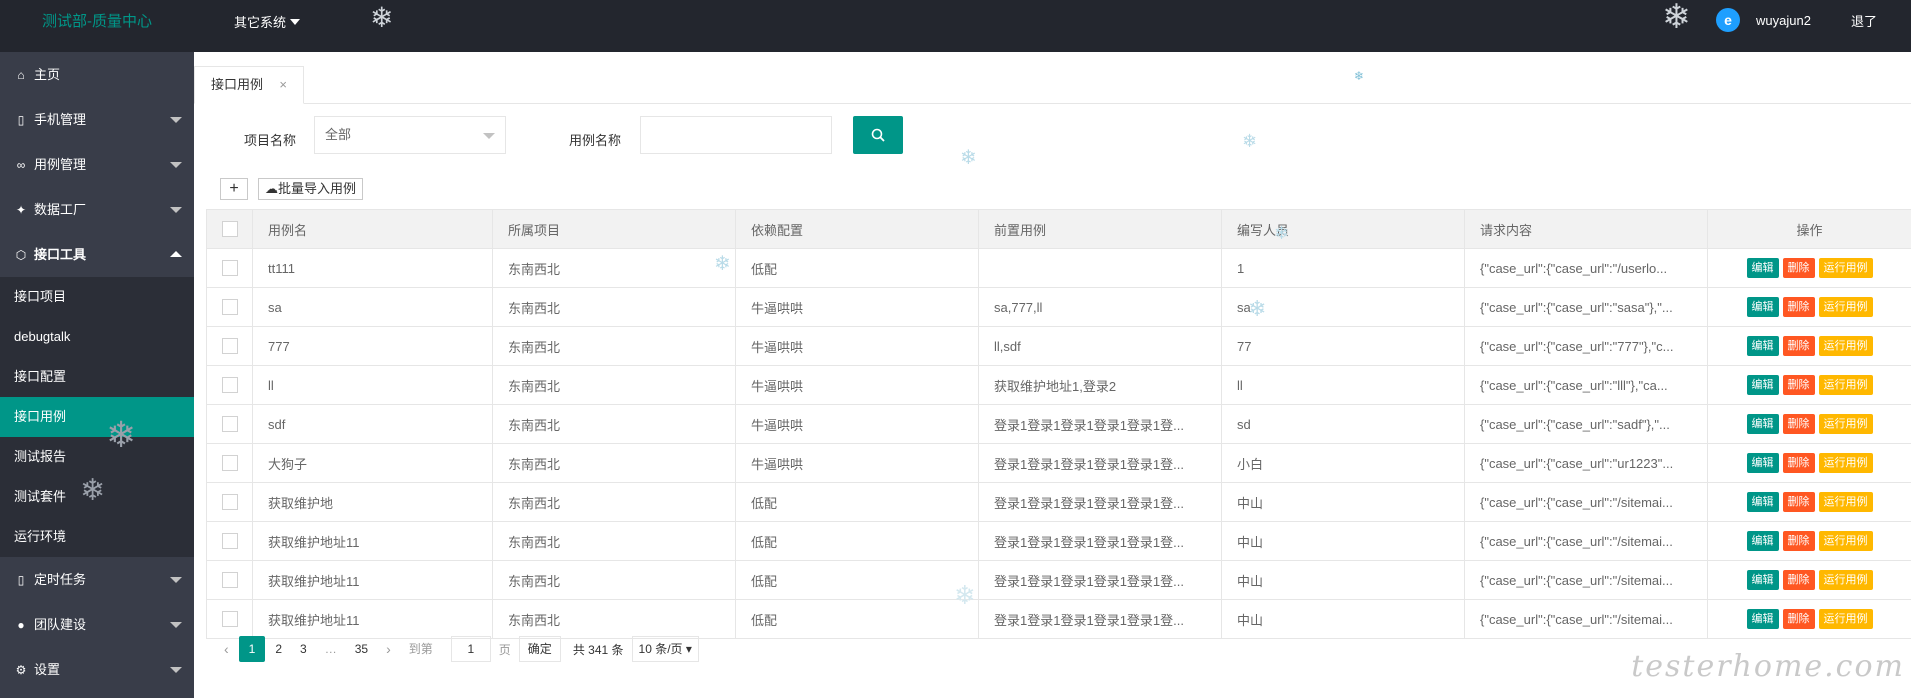  Describe the element at coordinates (1864, 20) in the screenshot. I see `logout-link: 退了` at that location.